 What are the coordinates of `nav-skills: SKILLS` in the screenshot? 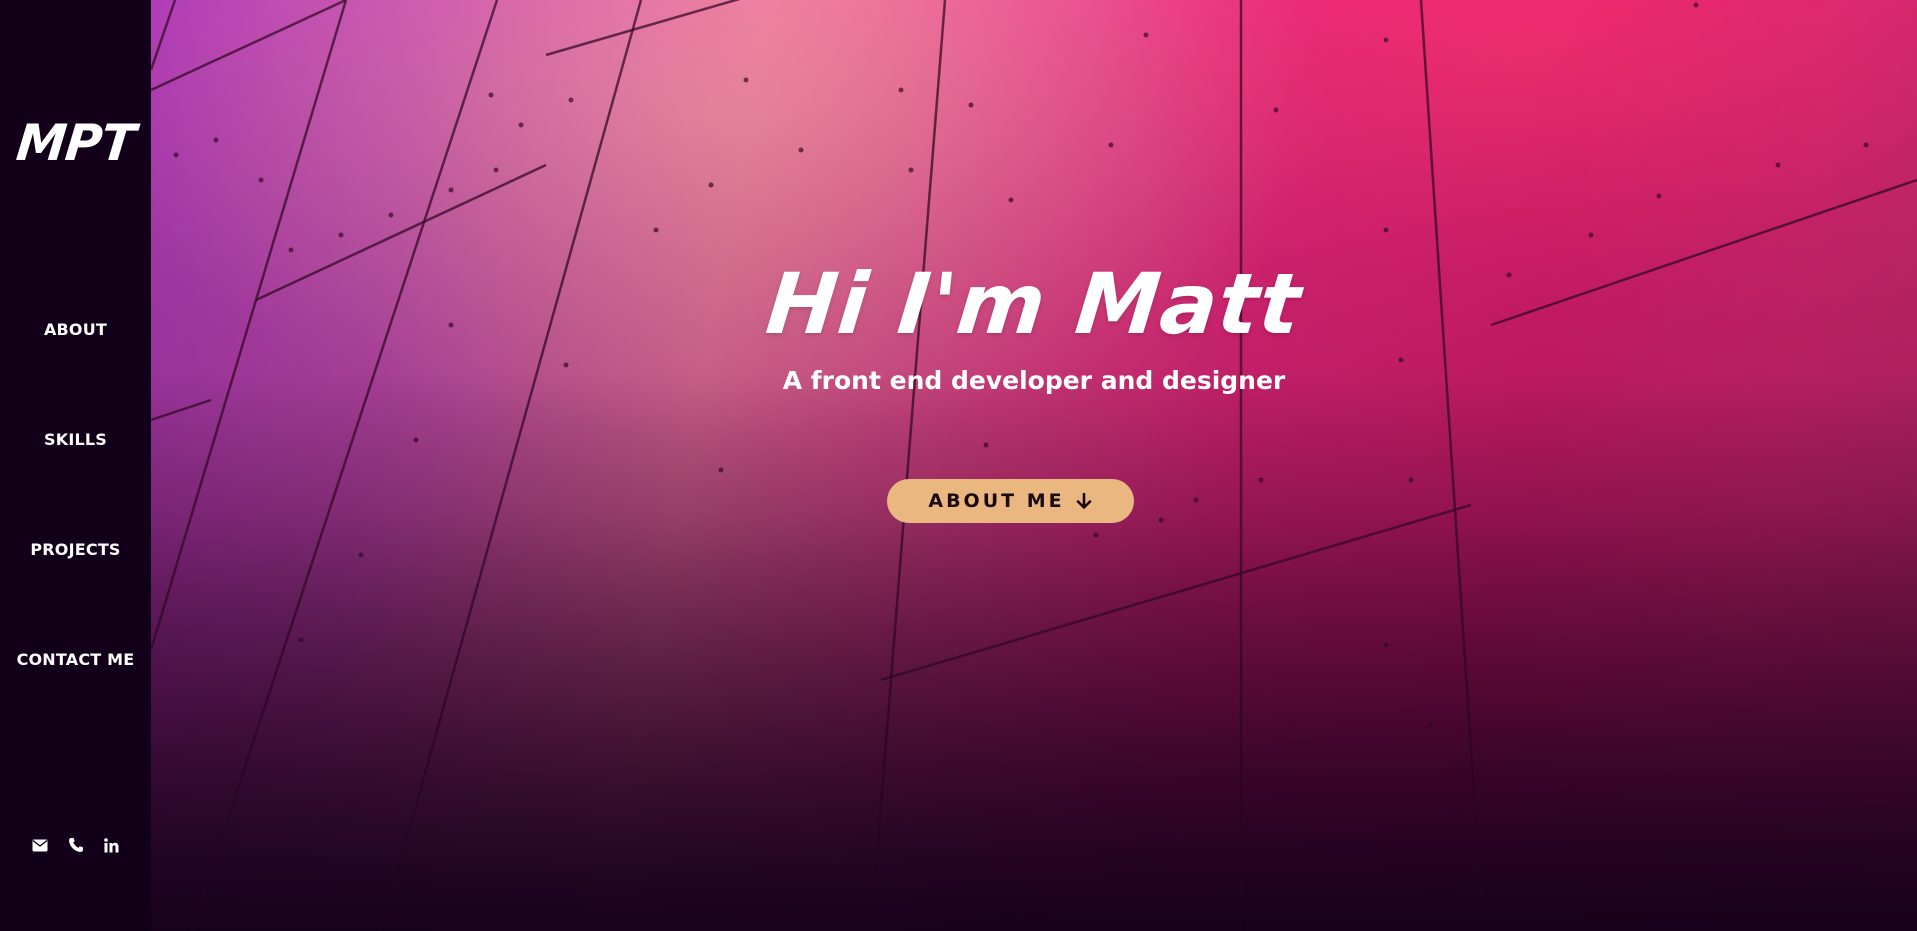 It's located at (75, 440).